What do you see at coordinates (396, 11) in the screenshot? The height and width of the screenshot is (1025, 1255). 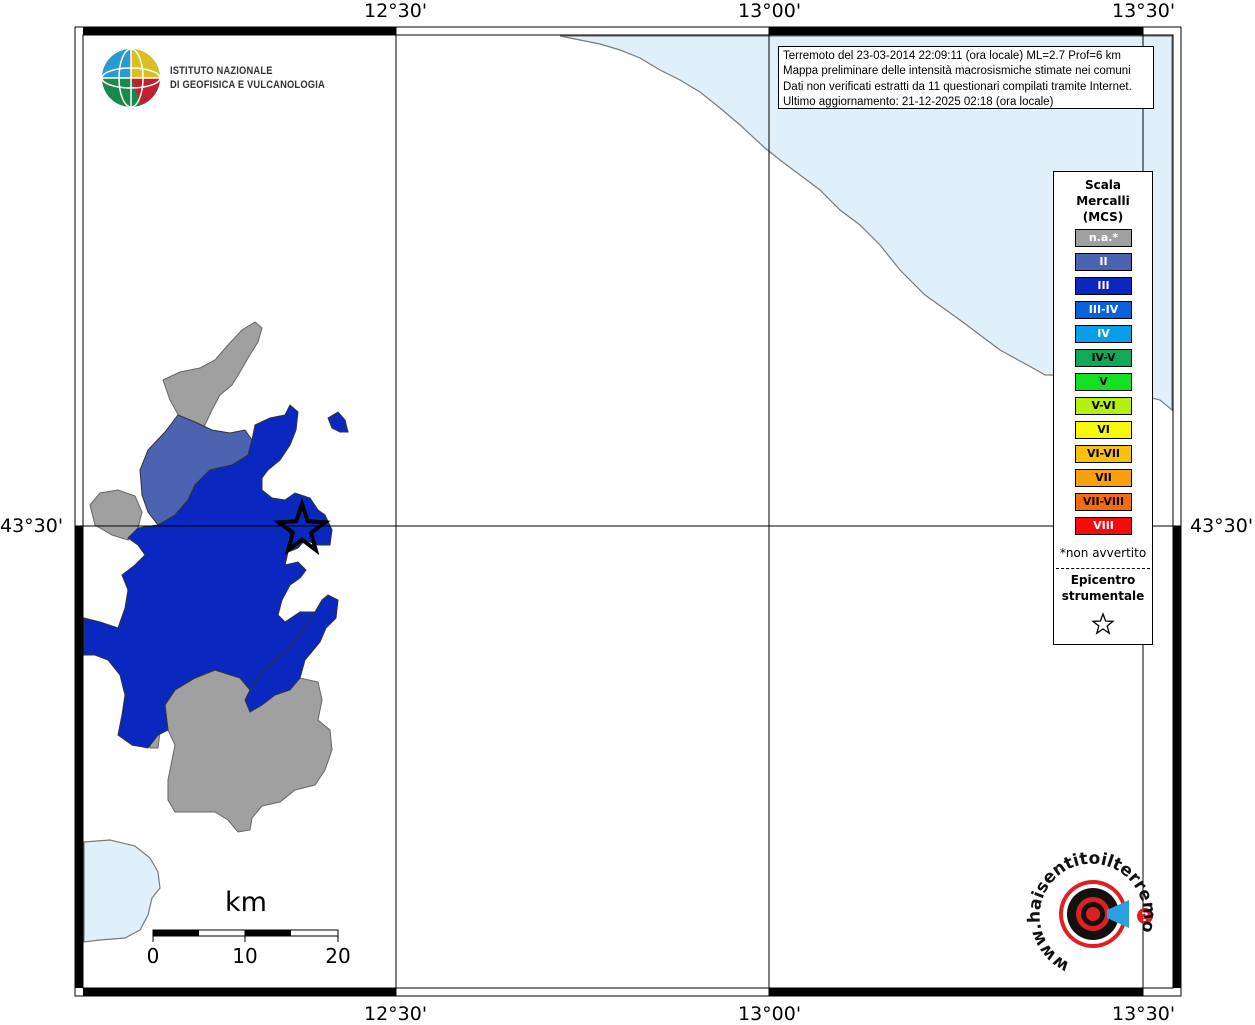 I see `lon-label-top-1: 12°30'` at bounding box center [396, 11].